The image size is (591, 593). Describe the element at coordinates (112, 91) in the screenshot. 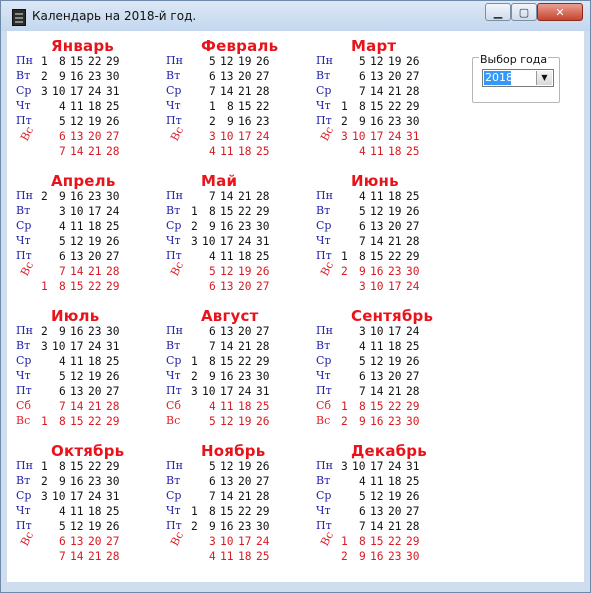

I see `day-cell: 31` at that location.